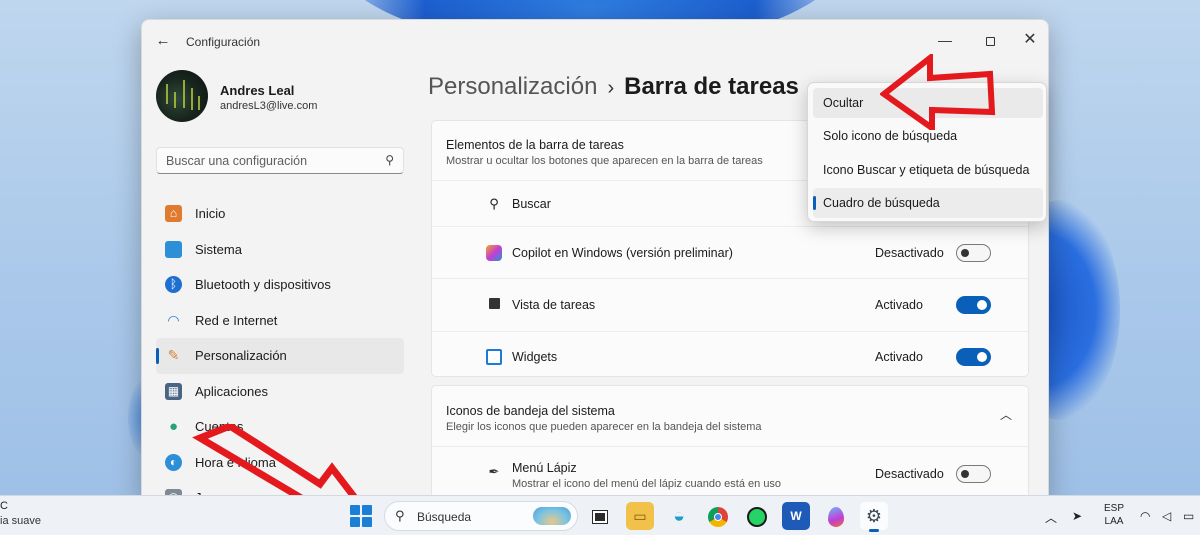 This screenshot has height=535, width=1200. Describe the element at coordinates (236, 320) in the screenshot. I see `sidebar-item-label: Red e Internet` at that location.